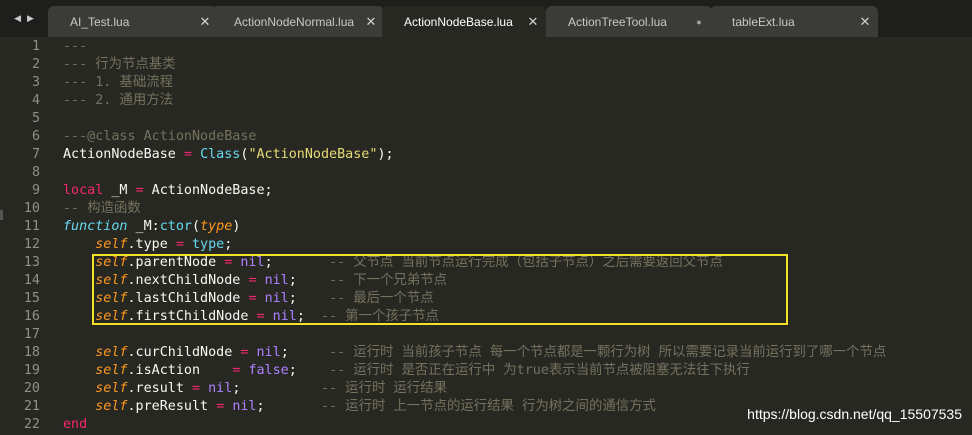  Describe the element at coordinates (31, 226) in the screenshot. I see `line-number: 11` at that location.